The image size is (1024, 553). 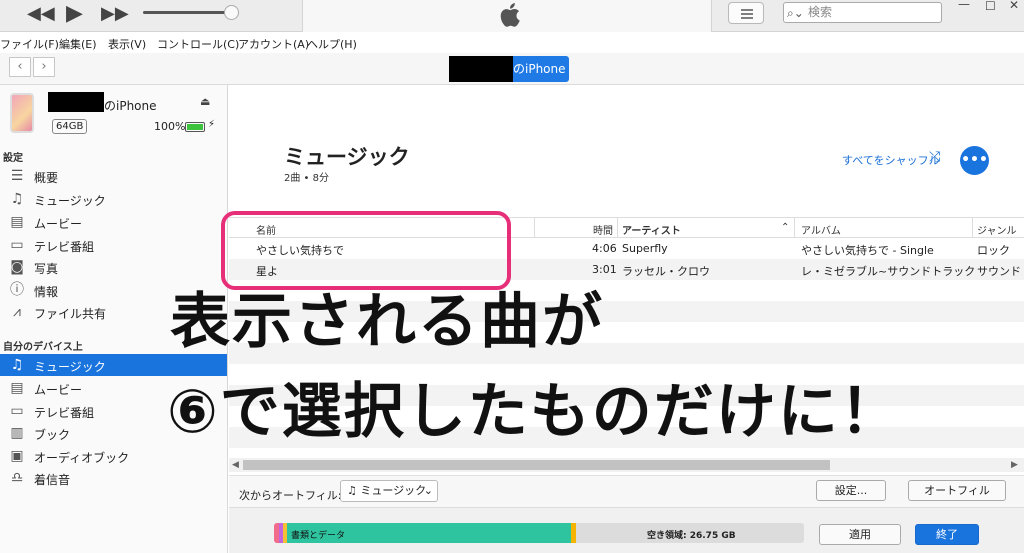 I want to click on battery-percent: 100%, so click(x=170, y=126).